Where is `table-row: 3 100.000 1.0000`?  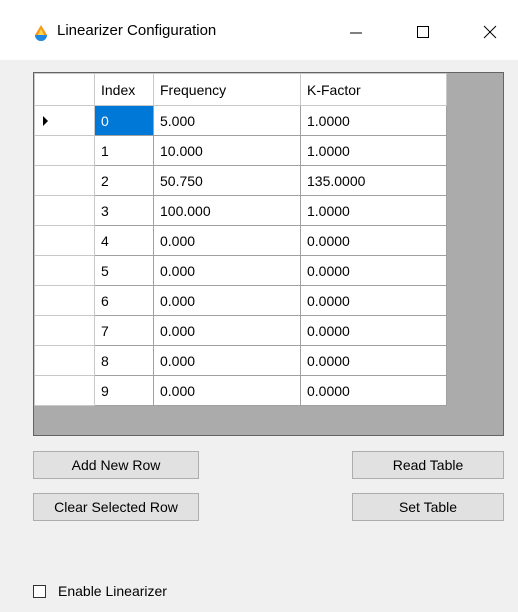
table-row: 3 100.000 1.0000 is located at coordinates (240, 210).